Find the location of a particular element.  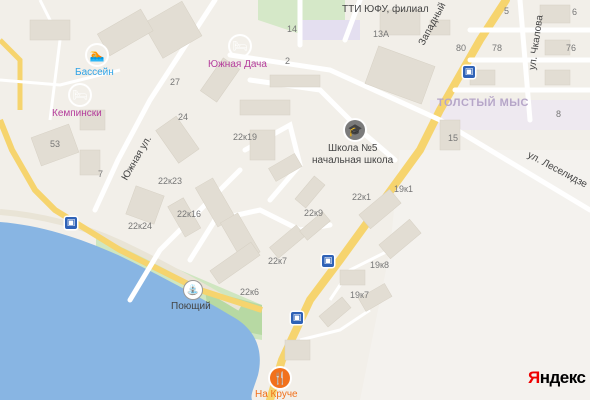

pool-pin: 🏊 is located at coordinates (97, 55).